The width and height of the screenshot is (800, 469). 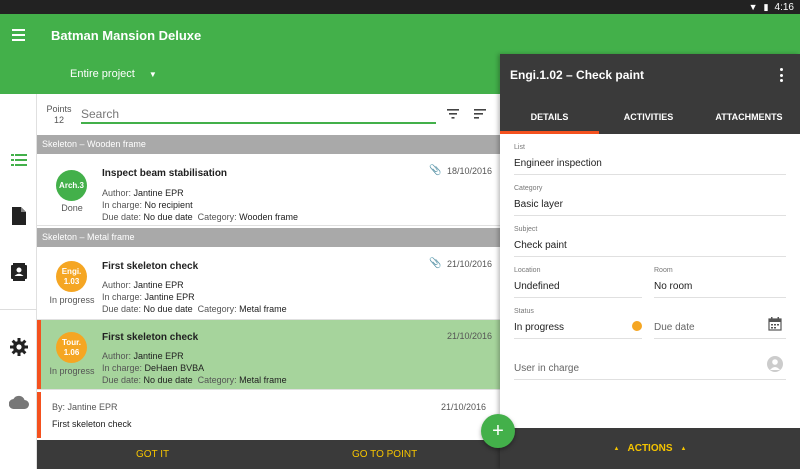 What do you see at coordinates (269, 217) in the screenshot?
I see `category-value: Wooden frame` at bounding box center [269, 217].